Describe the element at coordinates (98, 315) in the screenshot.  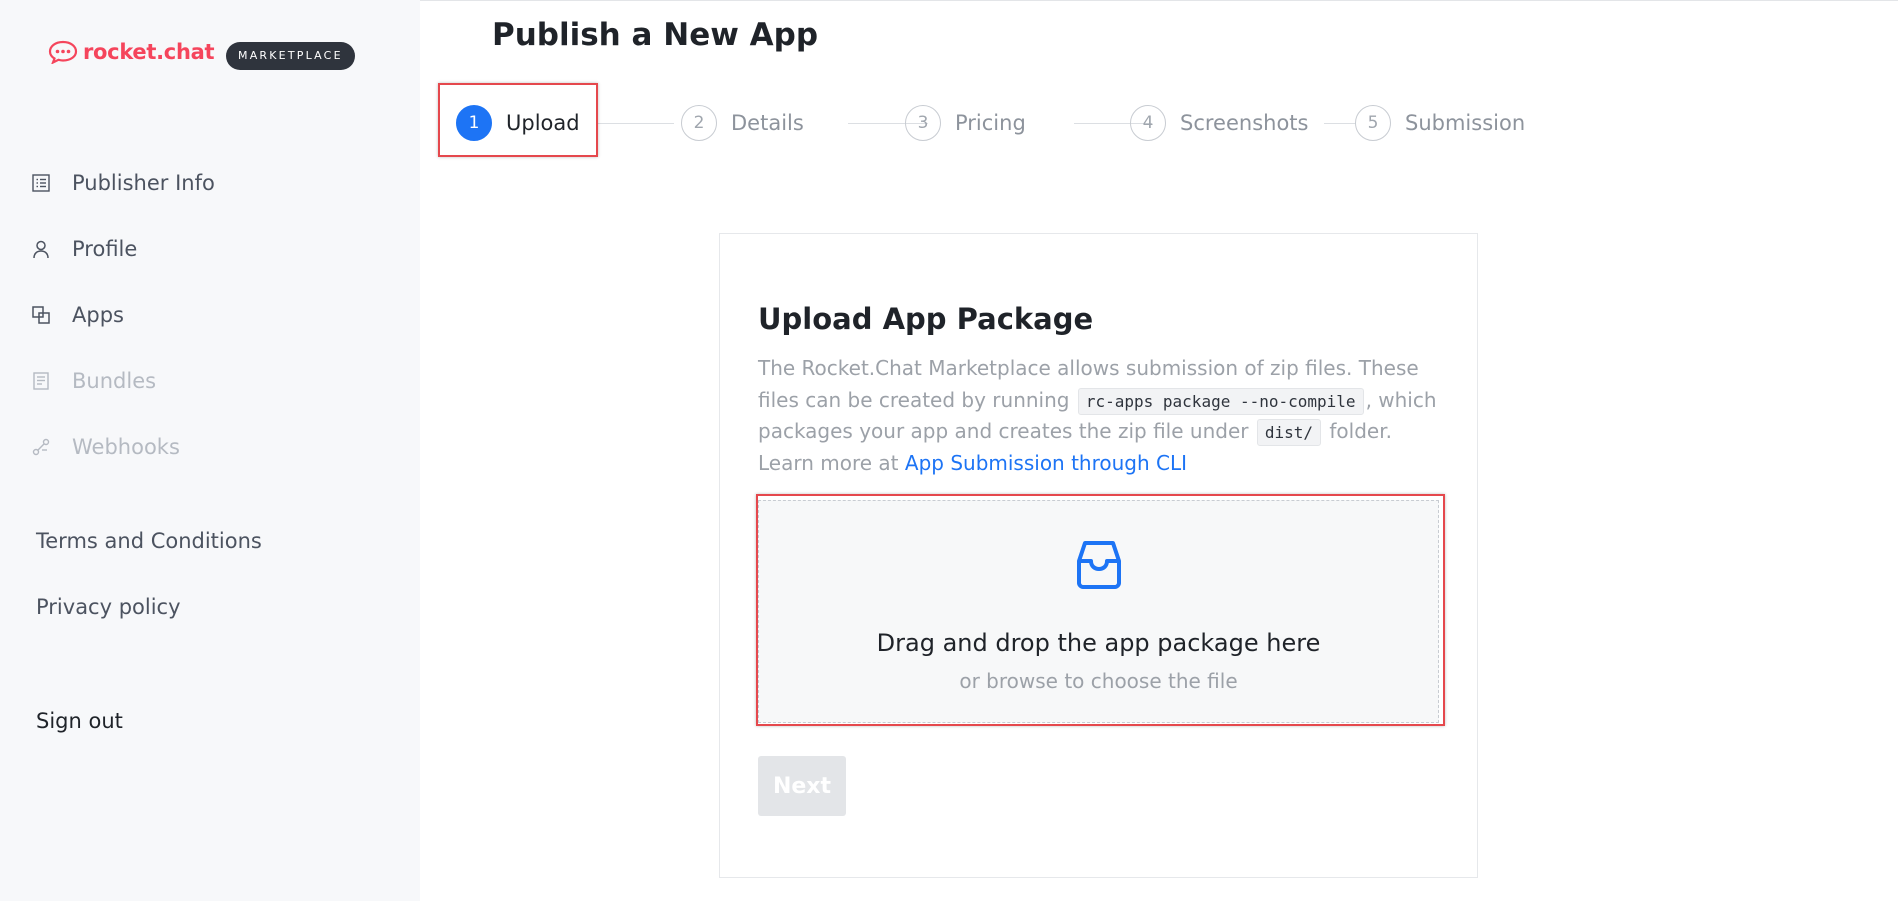
I see `sidebar-item-label: Apps` at that location.